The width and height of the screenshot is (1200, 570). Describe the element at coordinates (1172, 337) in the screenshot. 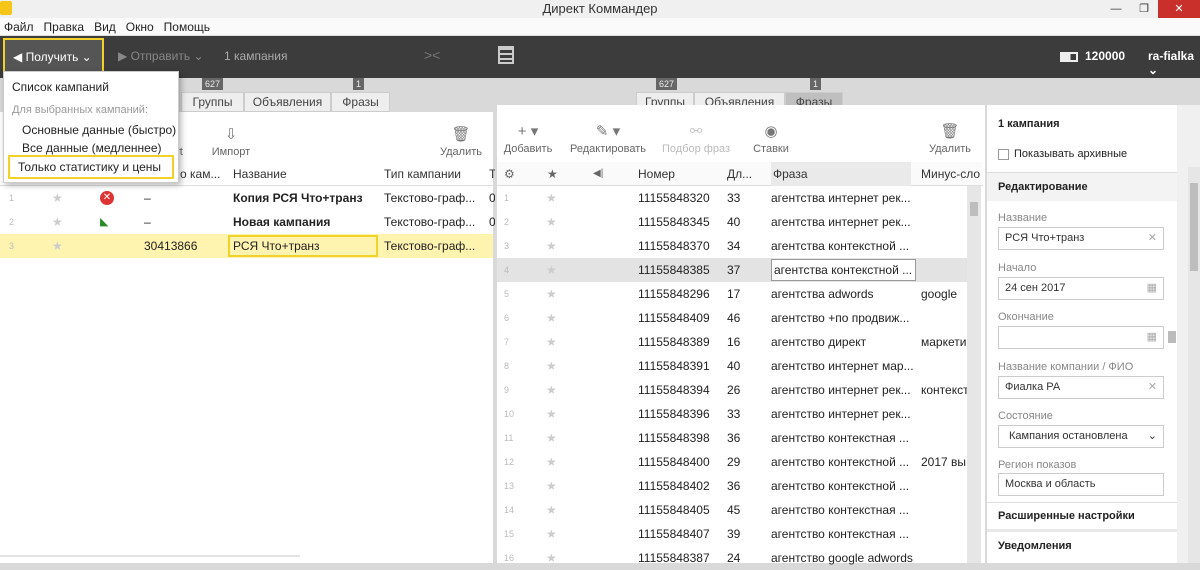

I see `trash-icon` at that location.